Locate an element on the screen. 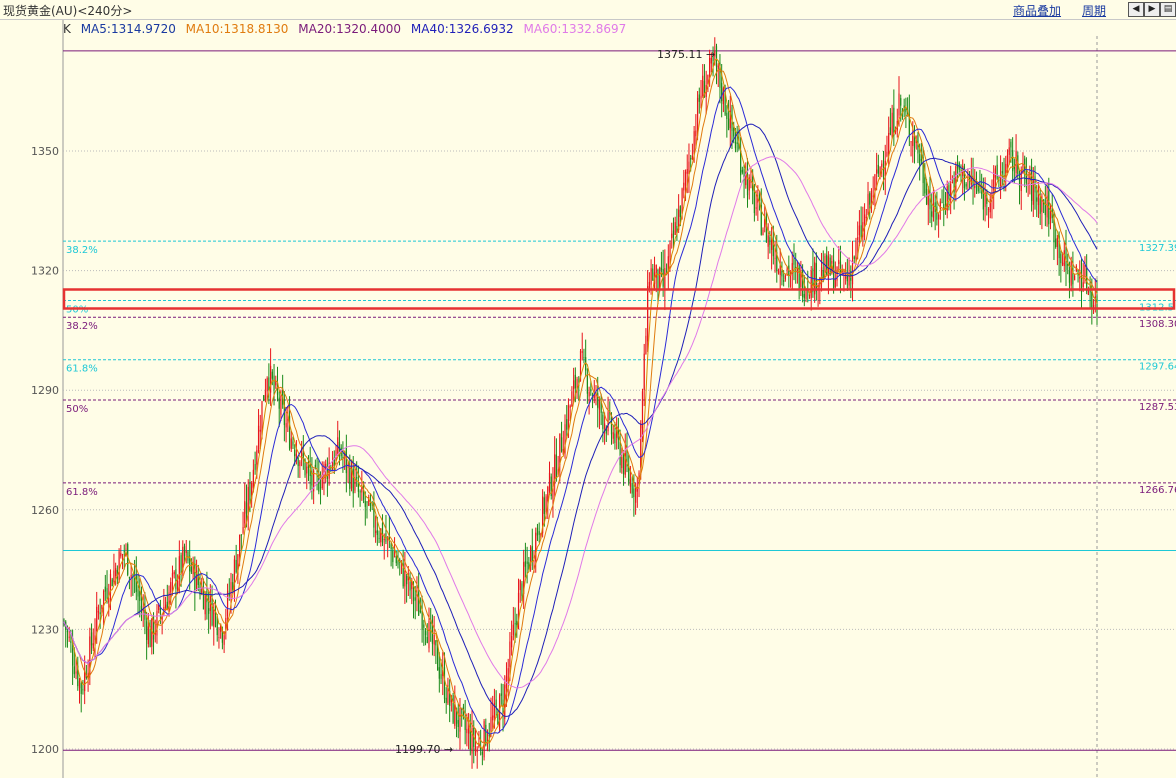 The width and height of the screenshot is (1176, 778). fib-level-value: 1308.30 is located at coordinates (1157, 324).